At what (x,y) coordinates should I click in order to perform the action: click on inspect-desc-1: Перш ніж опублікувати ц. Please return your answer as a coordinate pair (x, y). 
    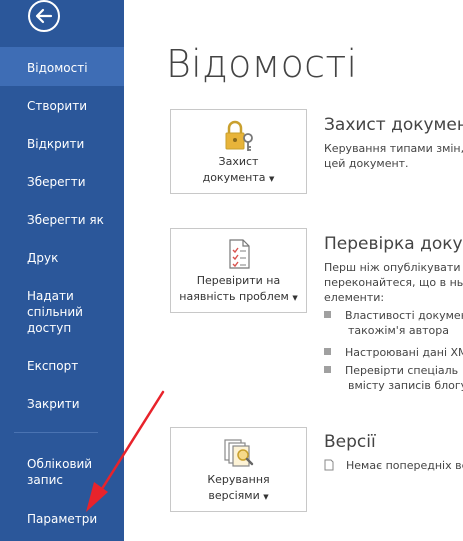
    Looking at the image, I should click on (393, 267).